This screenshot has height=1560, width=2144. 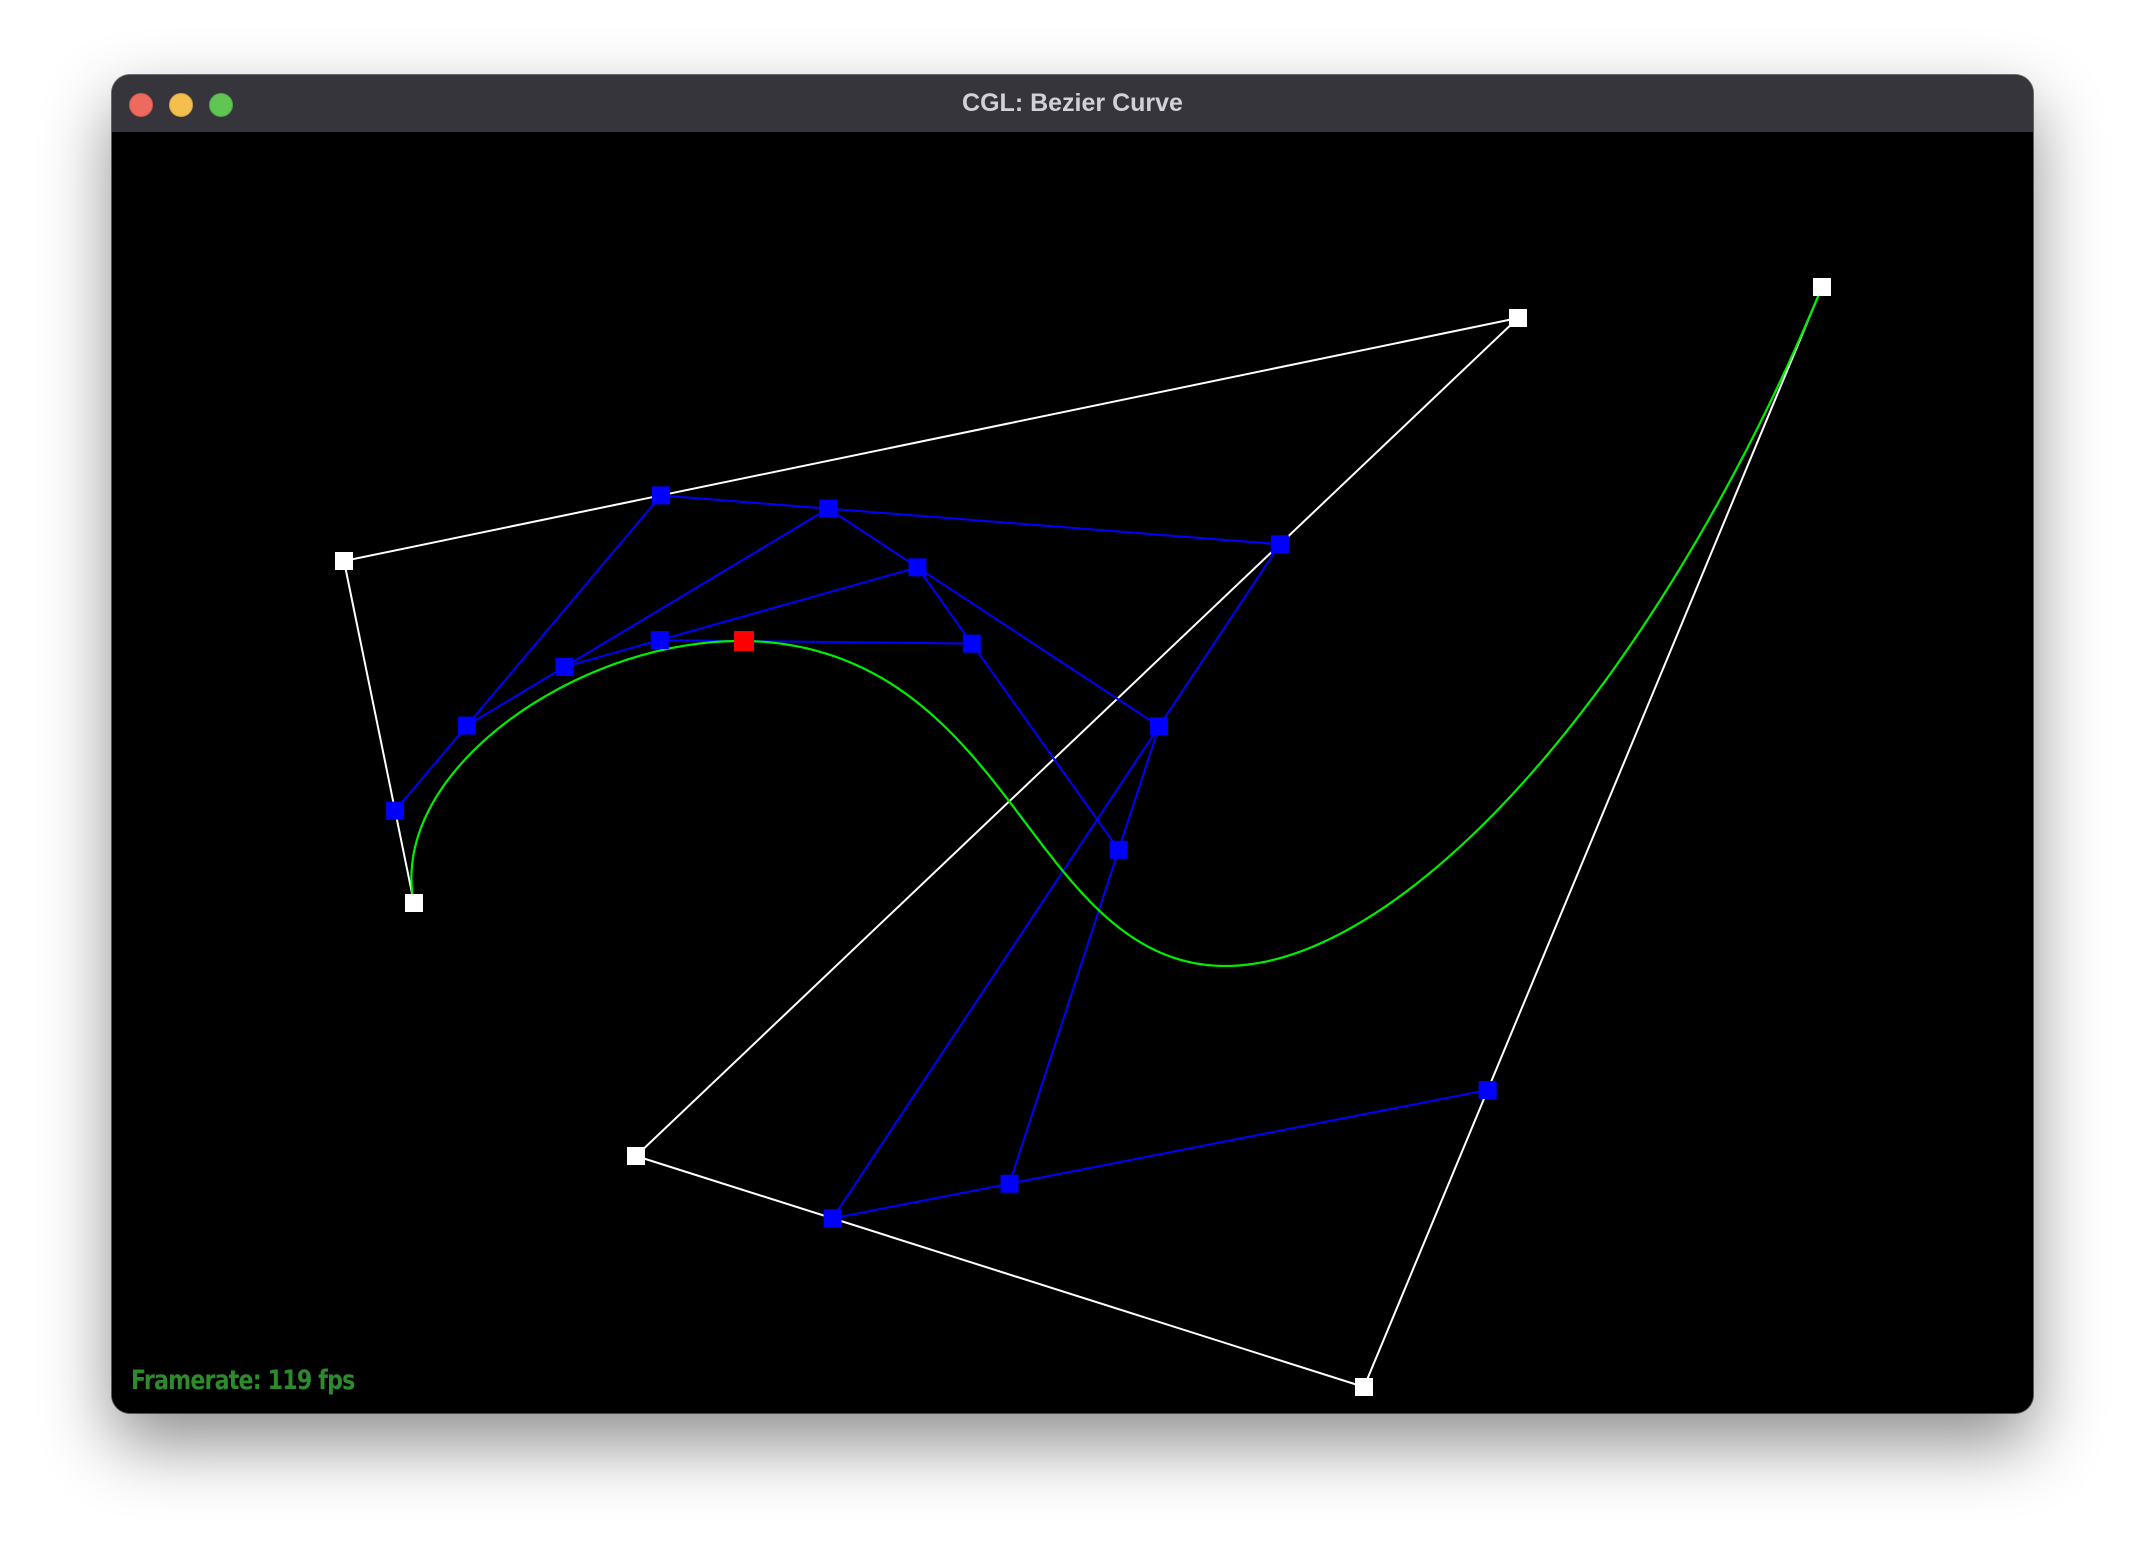 I want to click on window-title: CGL: Bezier Curve, so click(x=1072, y=103).